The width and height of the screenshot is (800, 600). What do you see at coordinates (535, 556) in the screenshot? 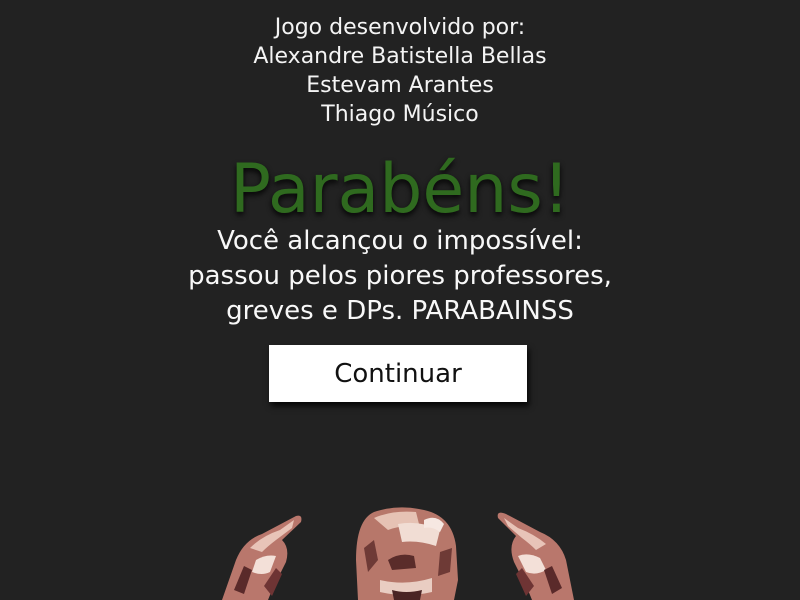
I see `right-hand-icon` at bounding box center [535, 556].